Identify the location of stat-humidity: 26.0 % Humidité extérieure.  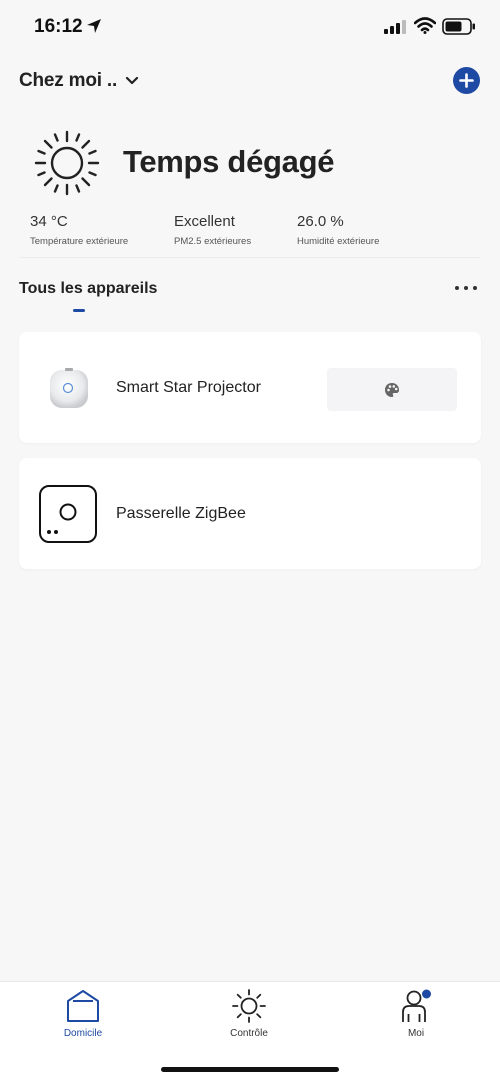
(338, 230).